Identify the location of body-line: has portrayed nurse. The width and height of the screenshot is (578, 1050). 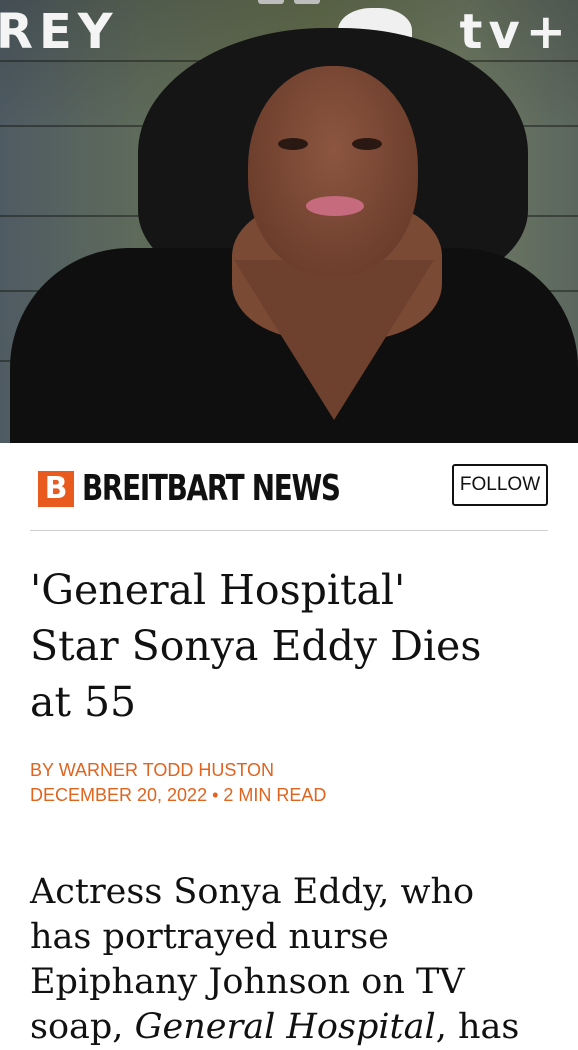
(209, 937).